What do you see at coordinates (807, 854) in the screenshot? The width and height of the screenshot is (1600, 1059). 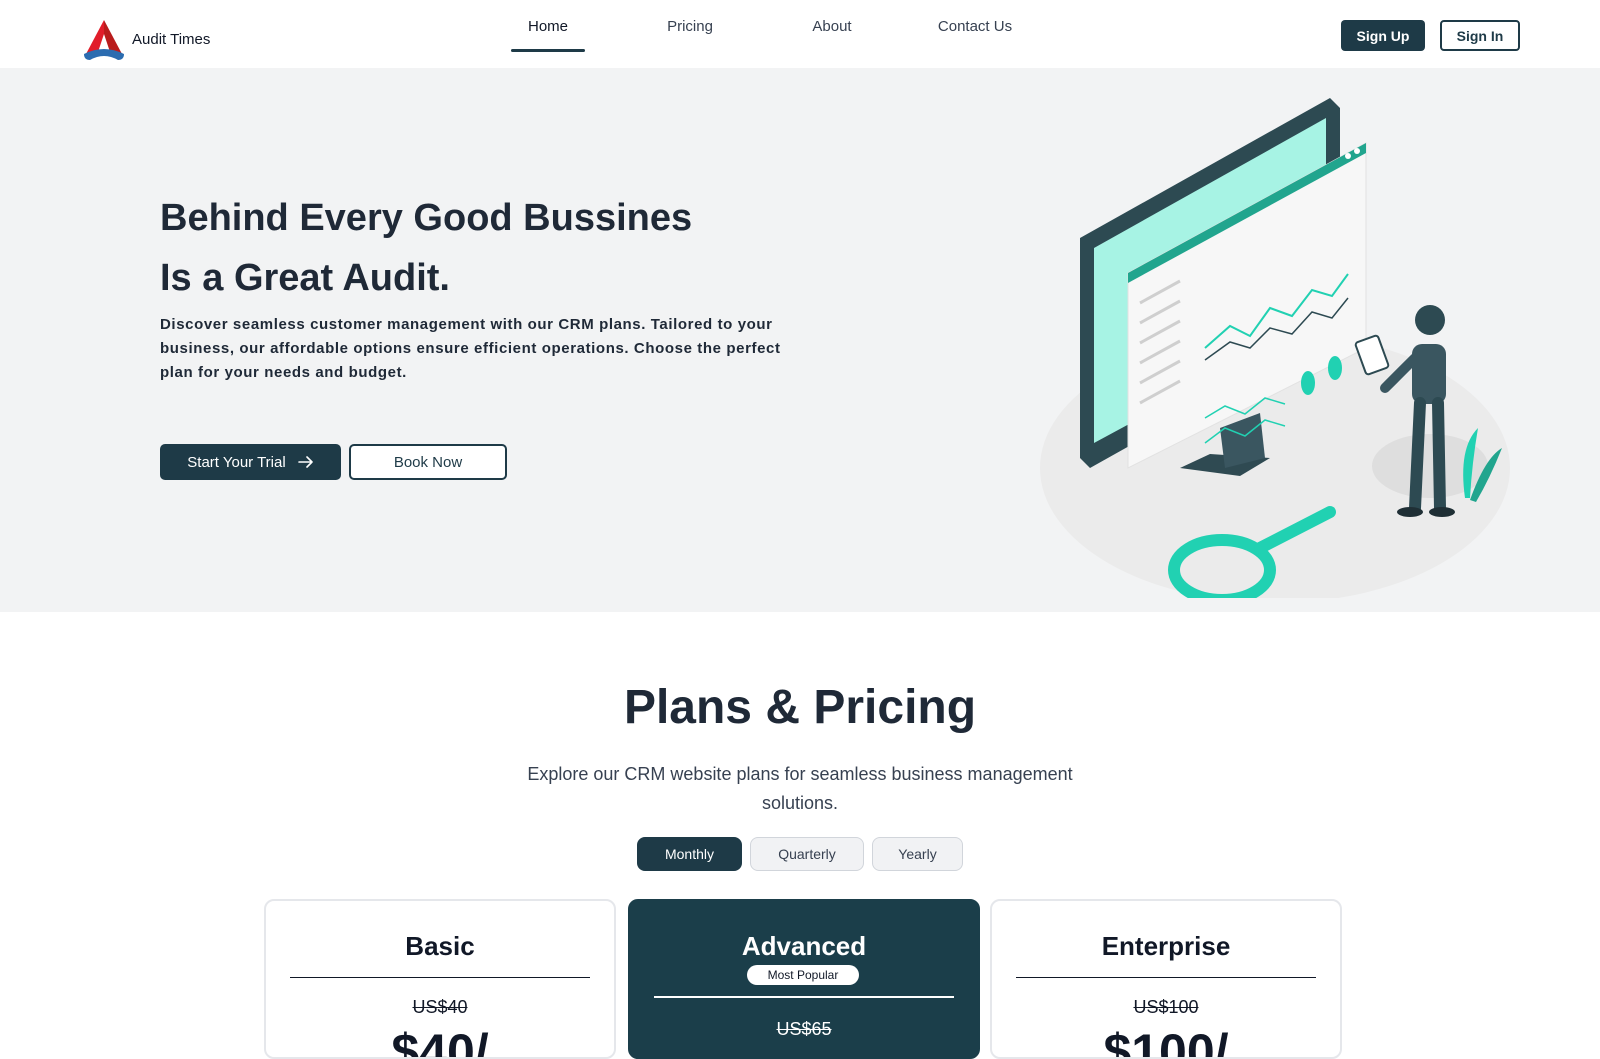 I see `period-toggle-quarterly: Quarterly` at bounding box center [807, 854].